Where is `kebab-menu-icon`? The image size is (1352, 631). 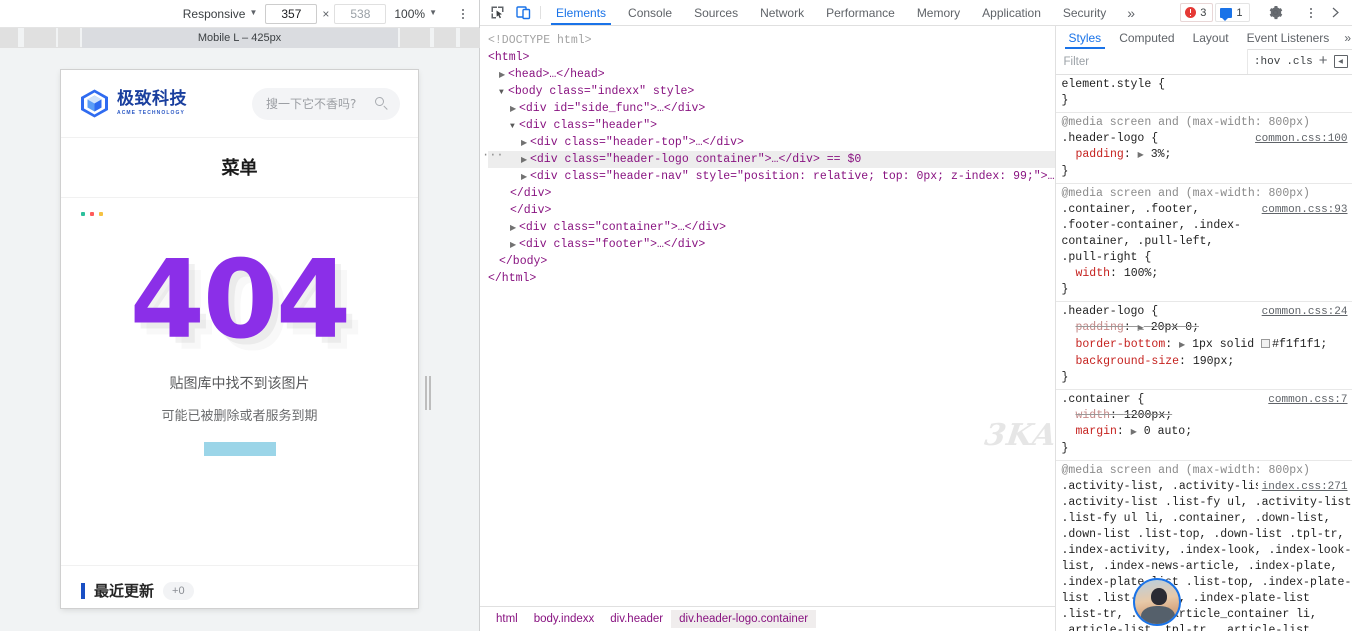
kebab-menu-icon is located at coordinates (463, 14).